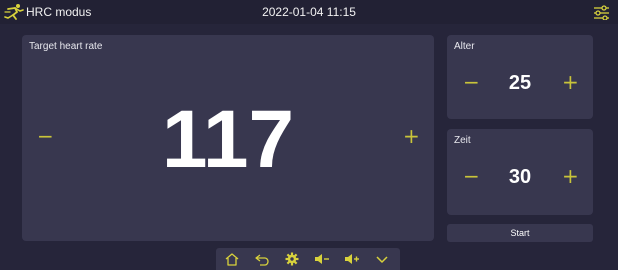 The height and width of the screenshot is (270, 618). I want to click on alter-increase-button: +, so click(570, 82).